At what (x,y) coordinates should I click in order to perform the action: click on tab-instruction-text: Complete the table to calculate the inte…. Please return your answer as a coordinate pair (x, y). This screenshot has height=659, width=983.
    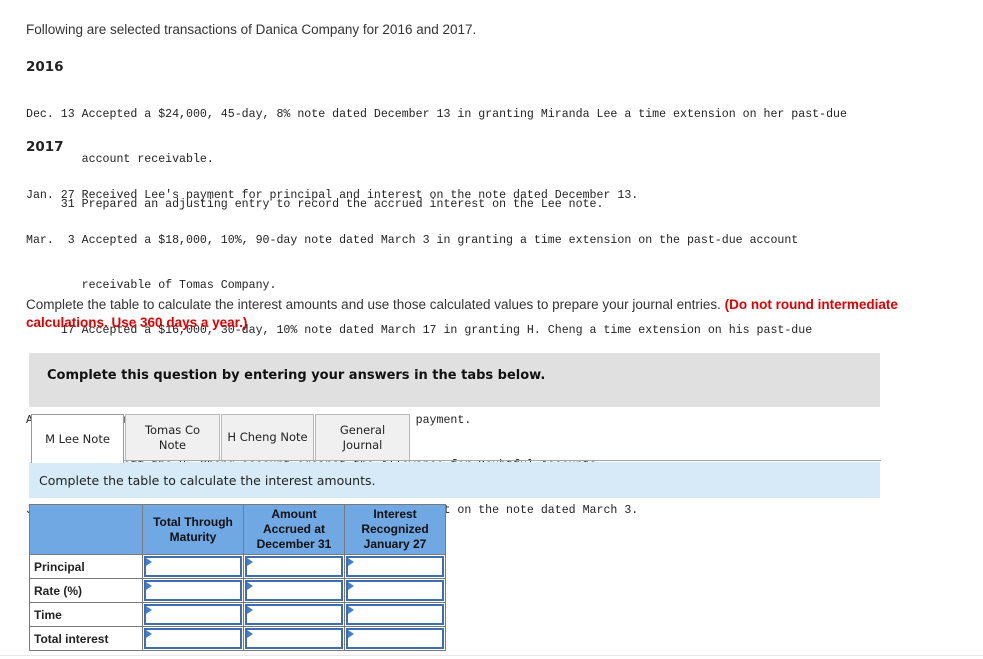
    Looking at the image, I should click on (207, 480).